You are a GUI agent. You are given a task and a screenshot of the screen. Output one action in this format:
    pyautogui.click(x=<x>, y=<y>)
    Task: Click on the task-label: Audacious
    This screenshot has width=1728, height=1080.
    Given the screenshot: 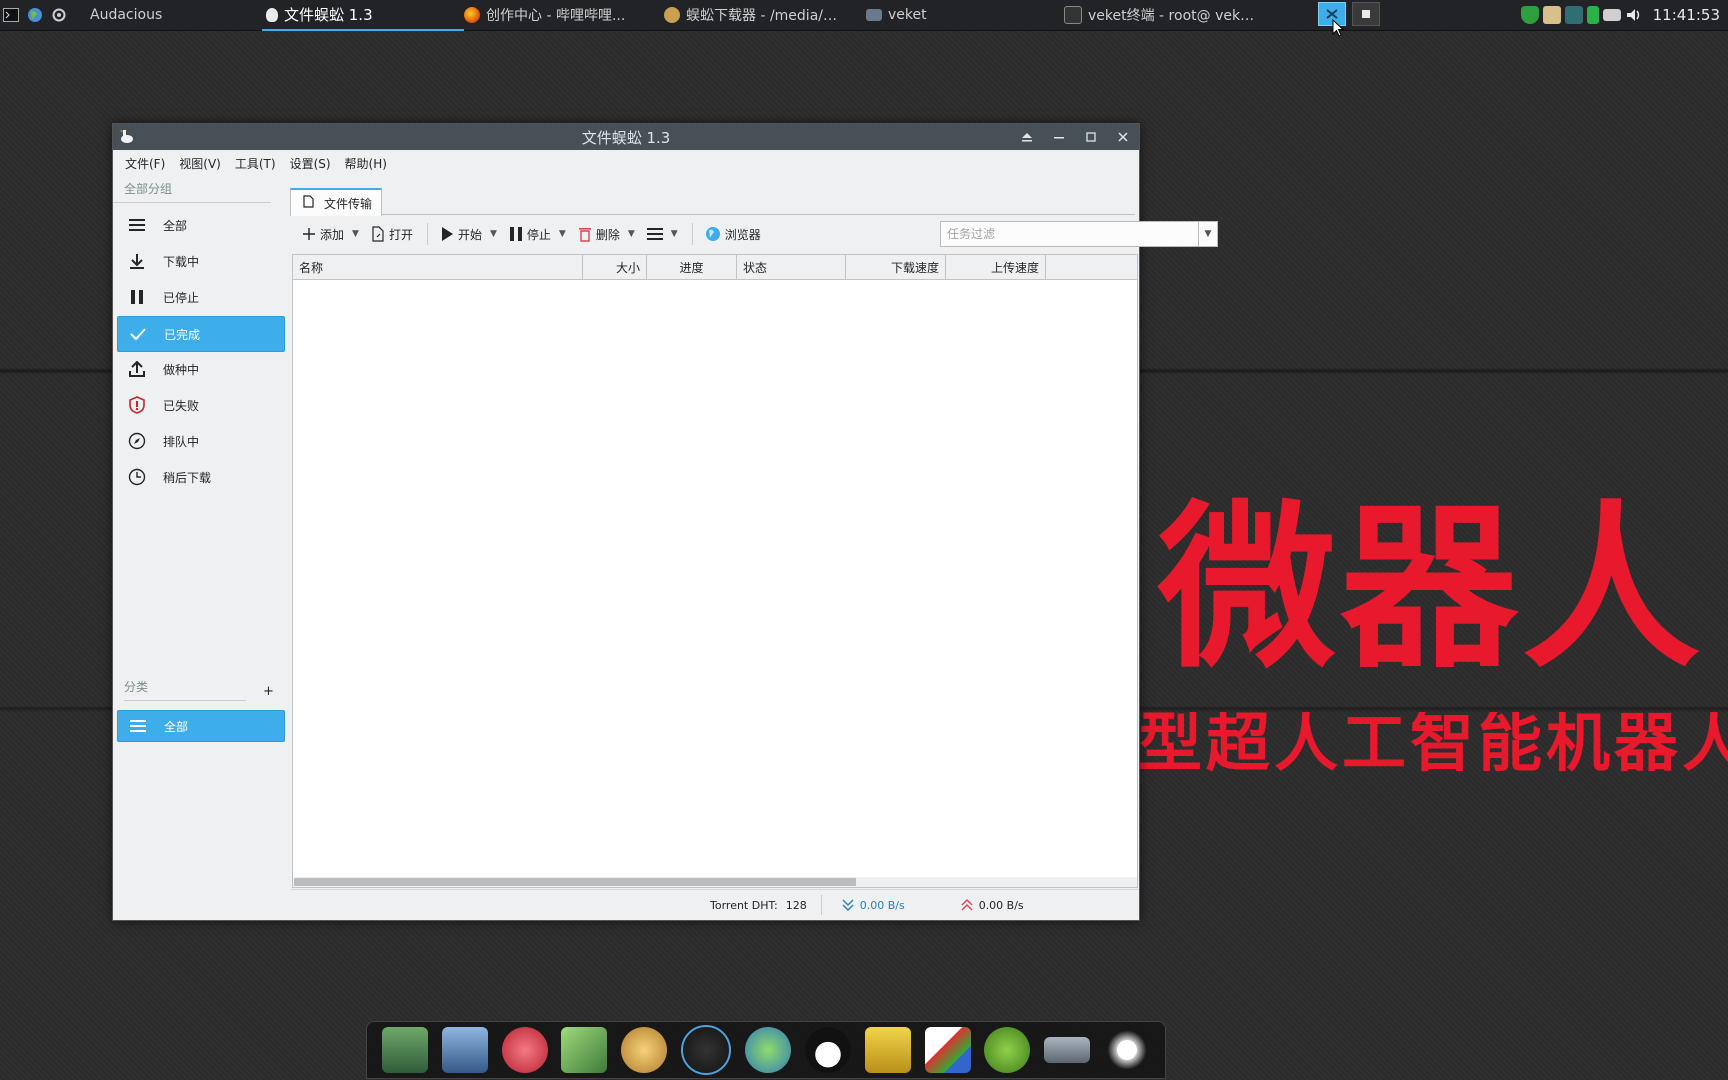 What is the action you would take?
    pyautogui.click(x=126, y=14)
    